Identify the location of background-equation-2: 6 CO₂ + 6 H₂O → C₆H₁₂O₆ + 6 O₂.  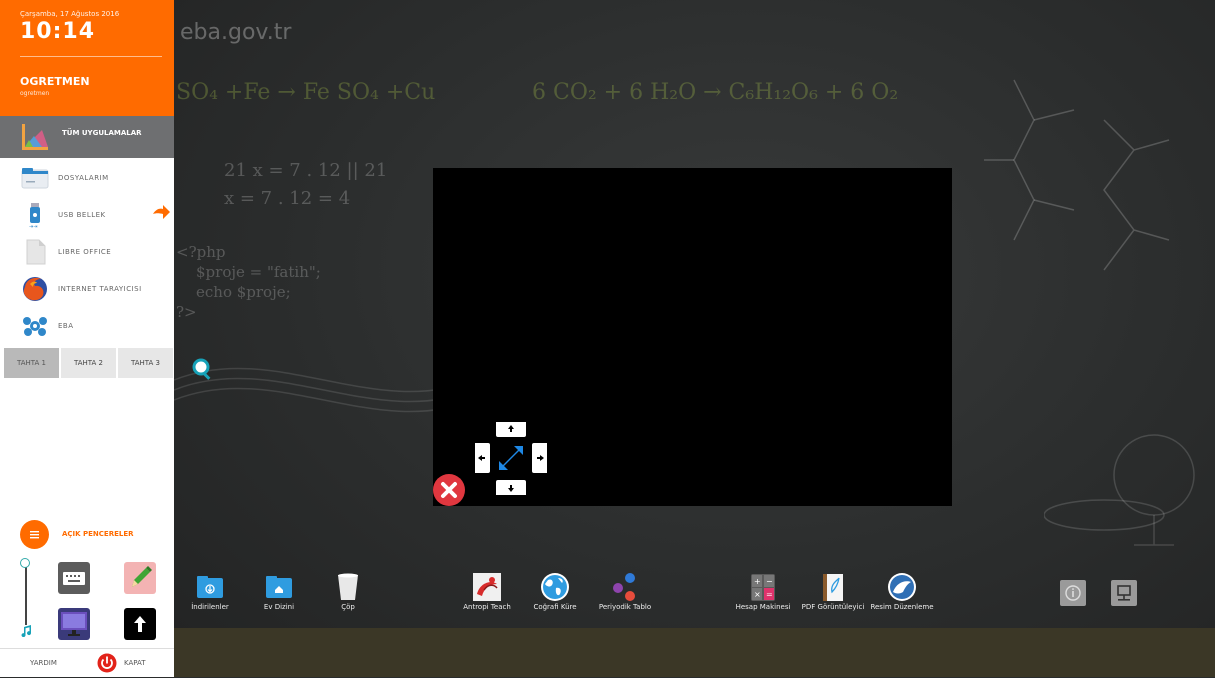
(715, 92).